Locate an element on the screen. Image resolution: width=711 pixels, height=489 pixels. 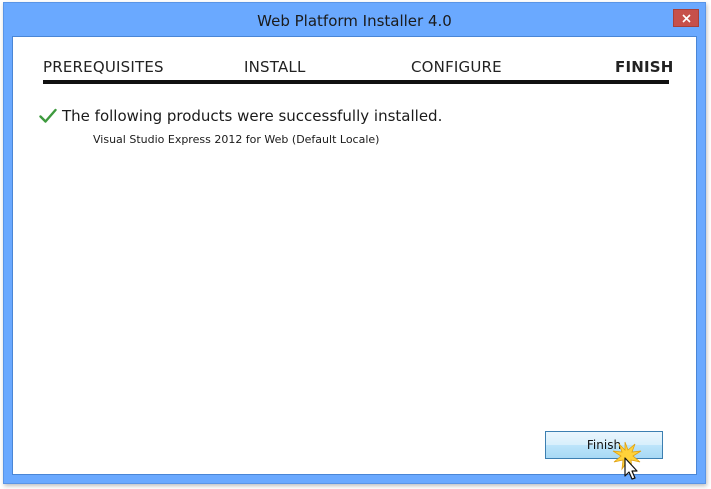
close-icon is located at coordinates (686, 18).